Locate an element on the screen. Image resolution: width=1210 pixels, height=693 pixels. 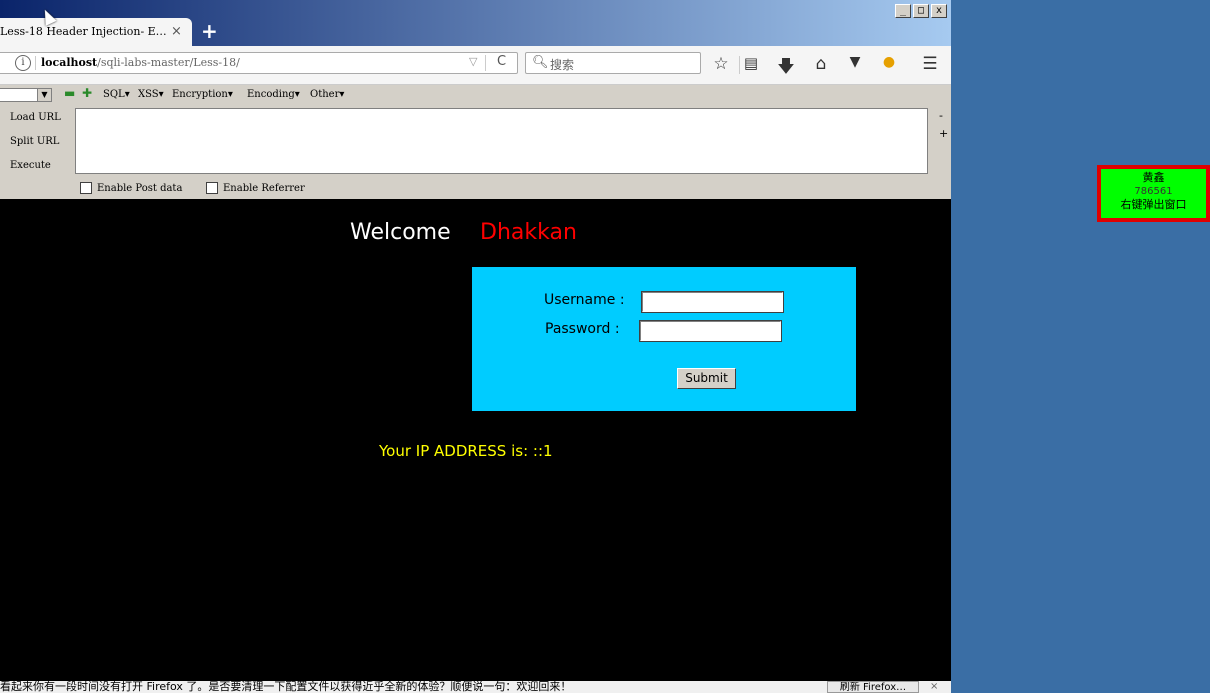
enable-post-label: Enable Post data is located at coordinates (140, 188).